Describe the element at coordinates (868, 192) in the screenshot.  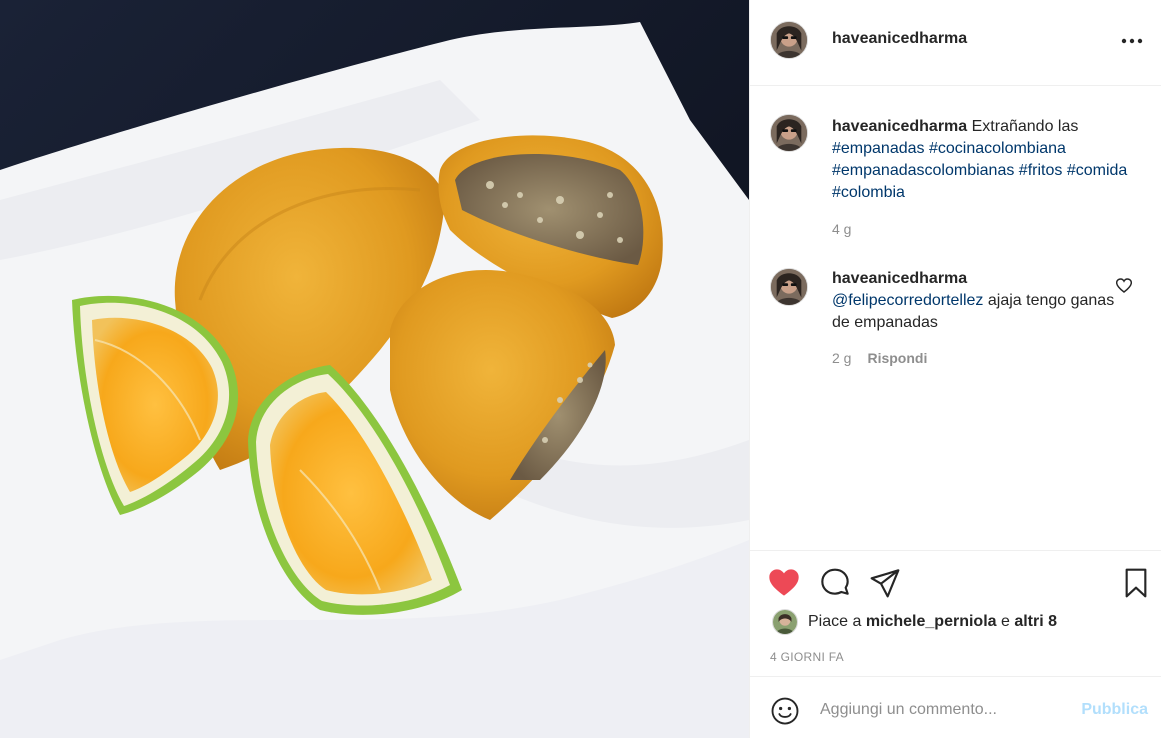
I see `hashtag-link: #colombia` at that location.